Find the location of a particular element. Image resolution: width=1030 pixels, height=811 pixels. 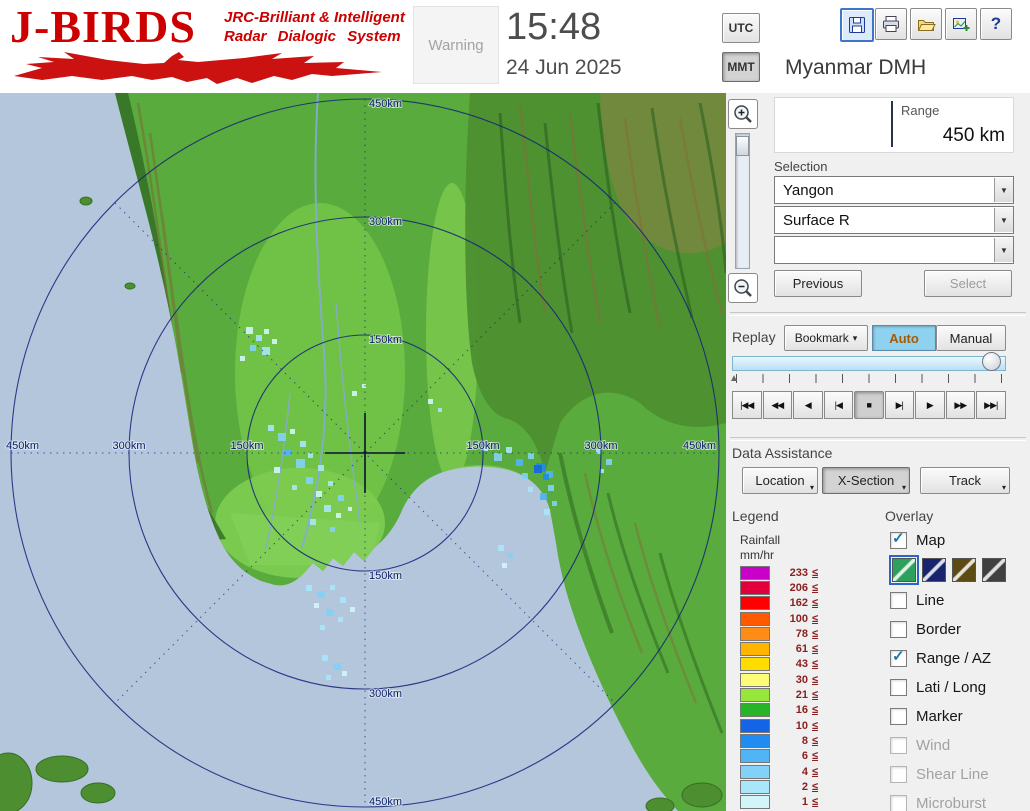

playback-fast-forward-button: ▶▶ is located at coordinates (960, 405).